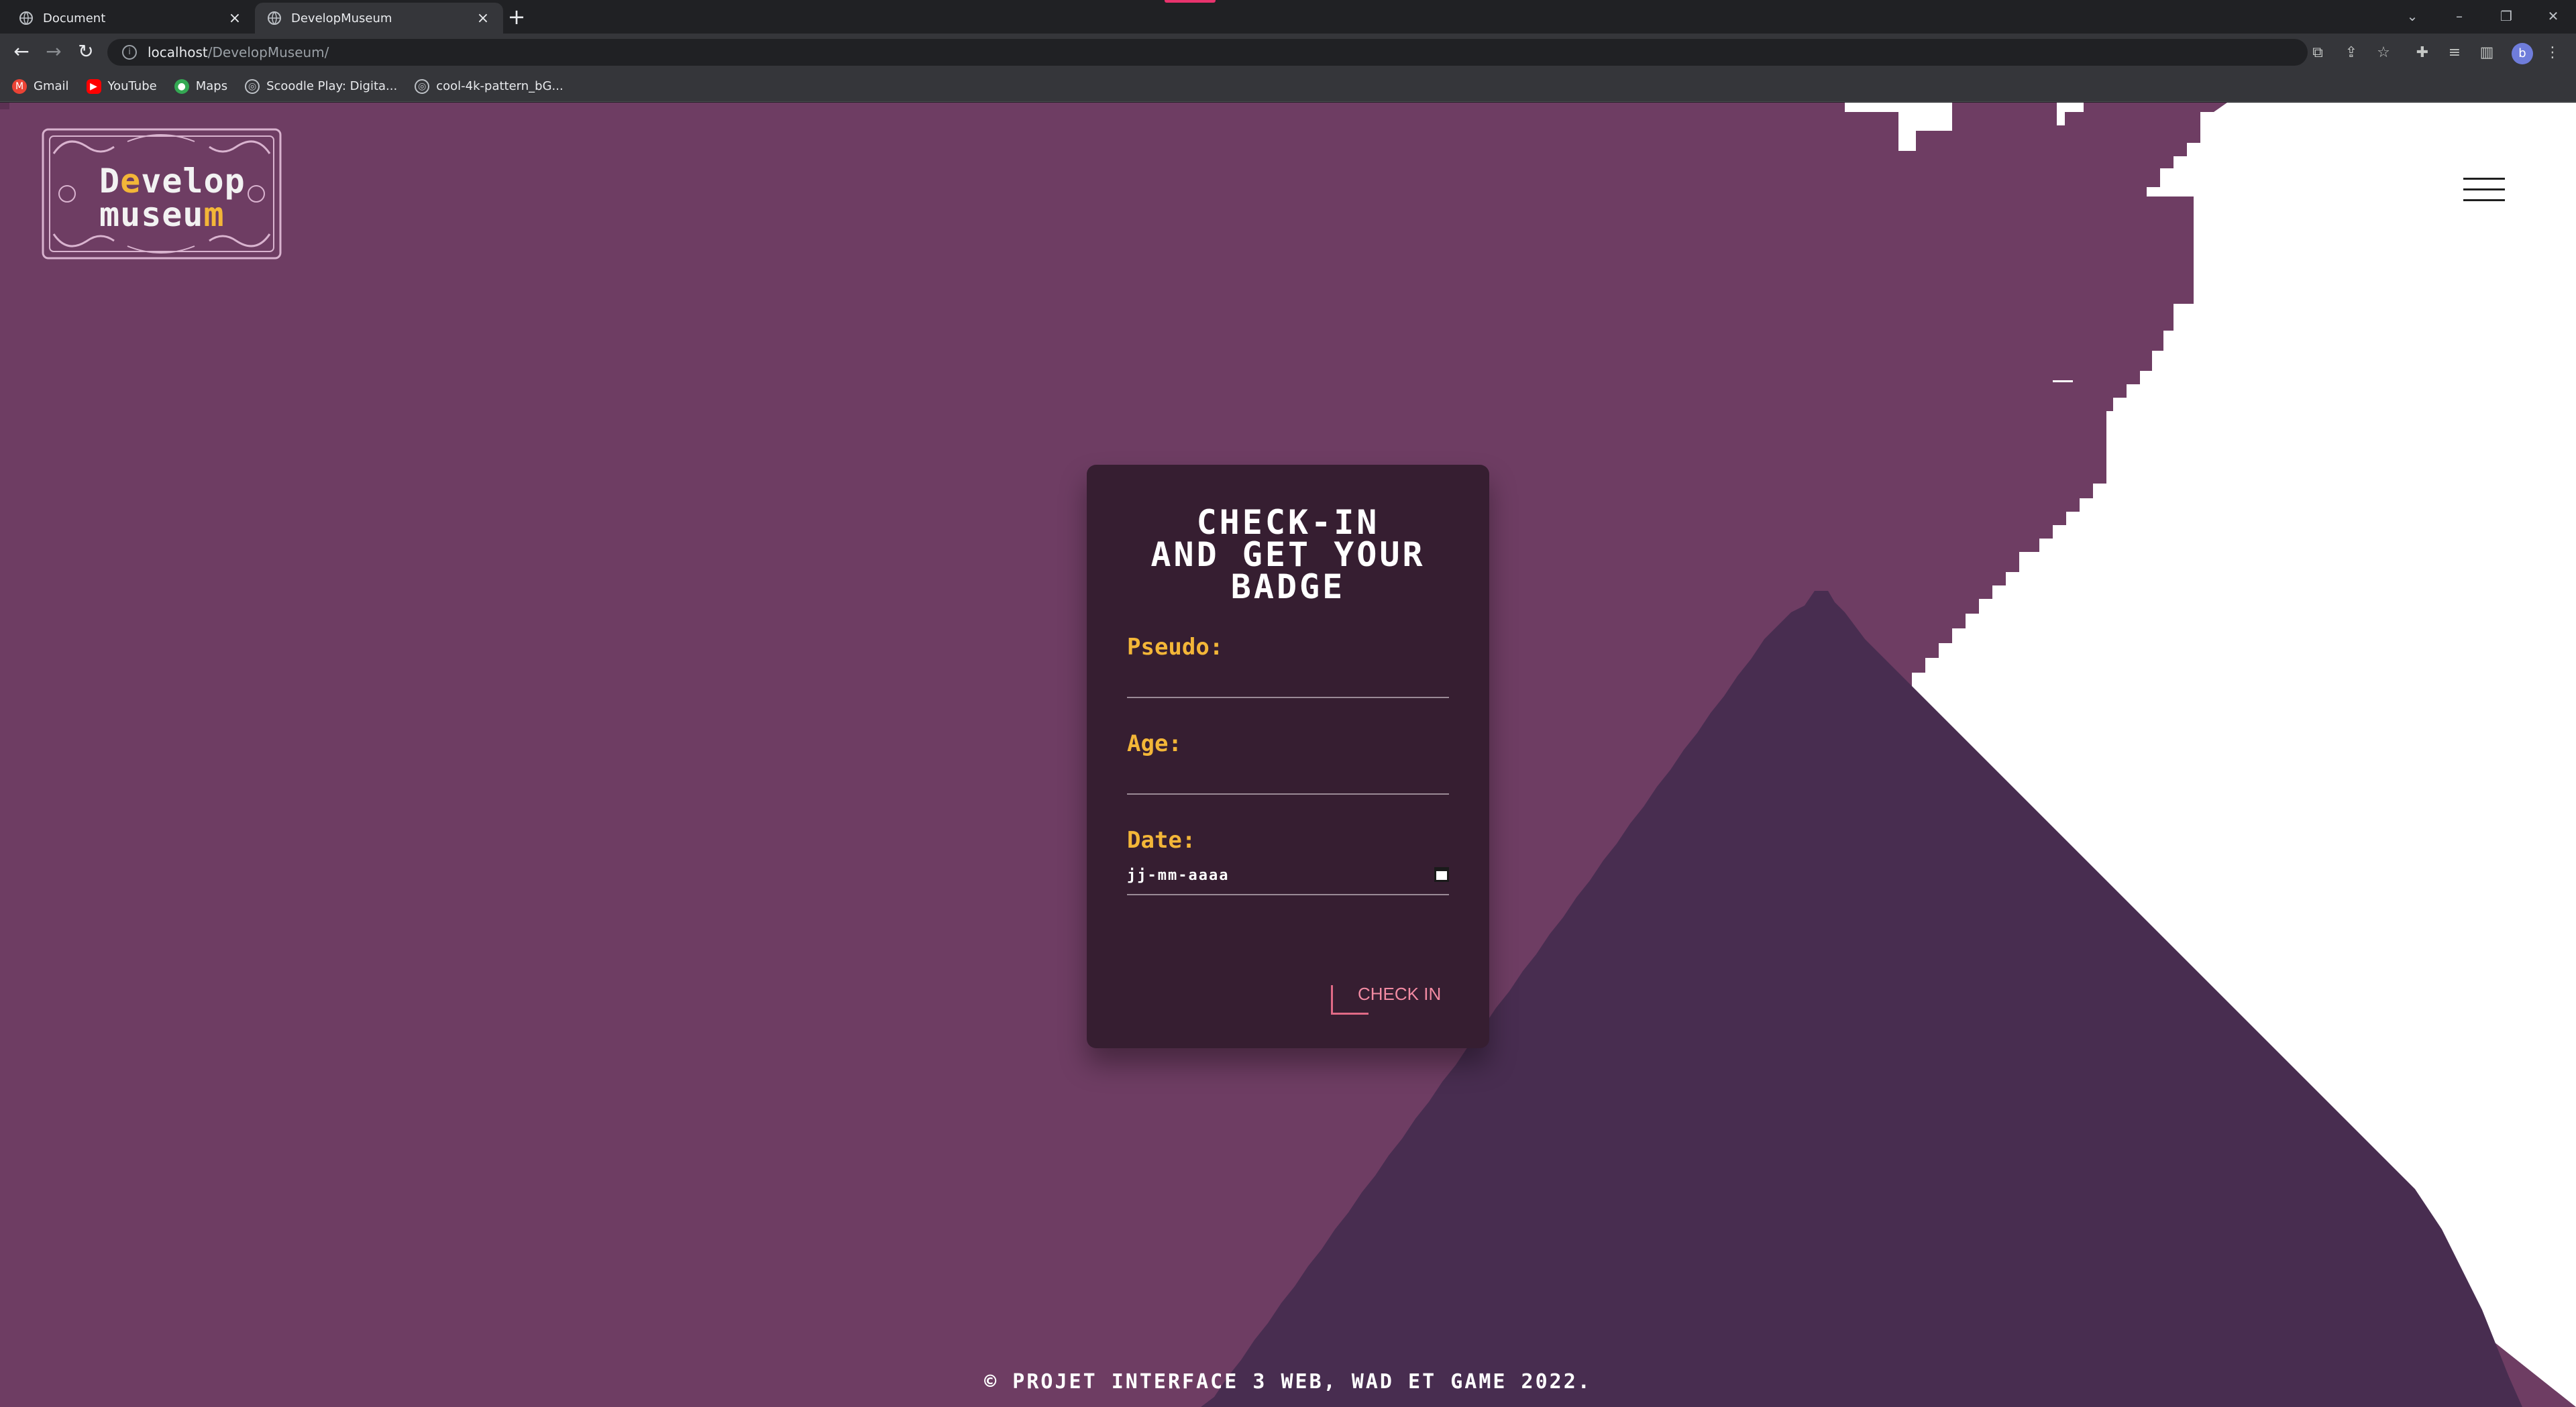  Describe the element at coordinates (1154, 743) in the screenshot. I see `age-label: Age:` at that location.